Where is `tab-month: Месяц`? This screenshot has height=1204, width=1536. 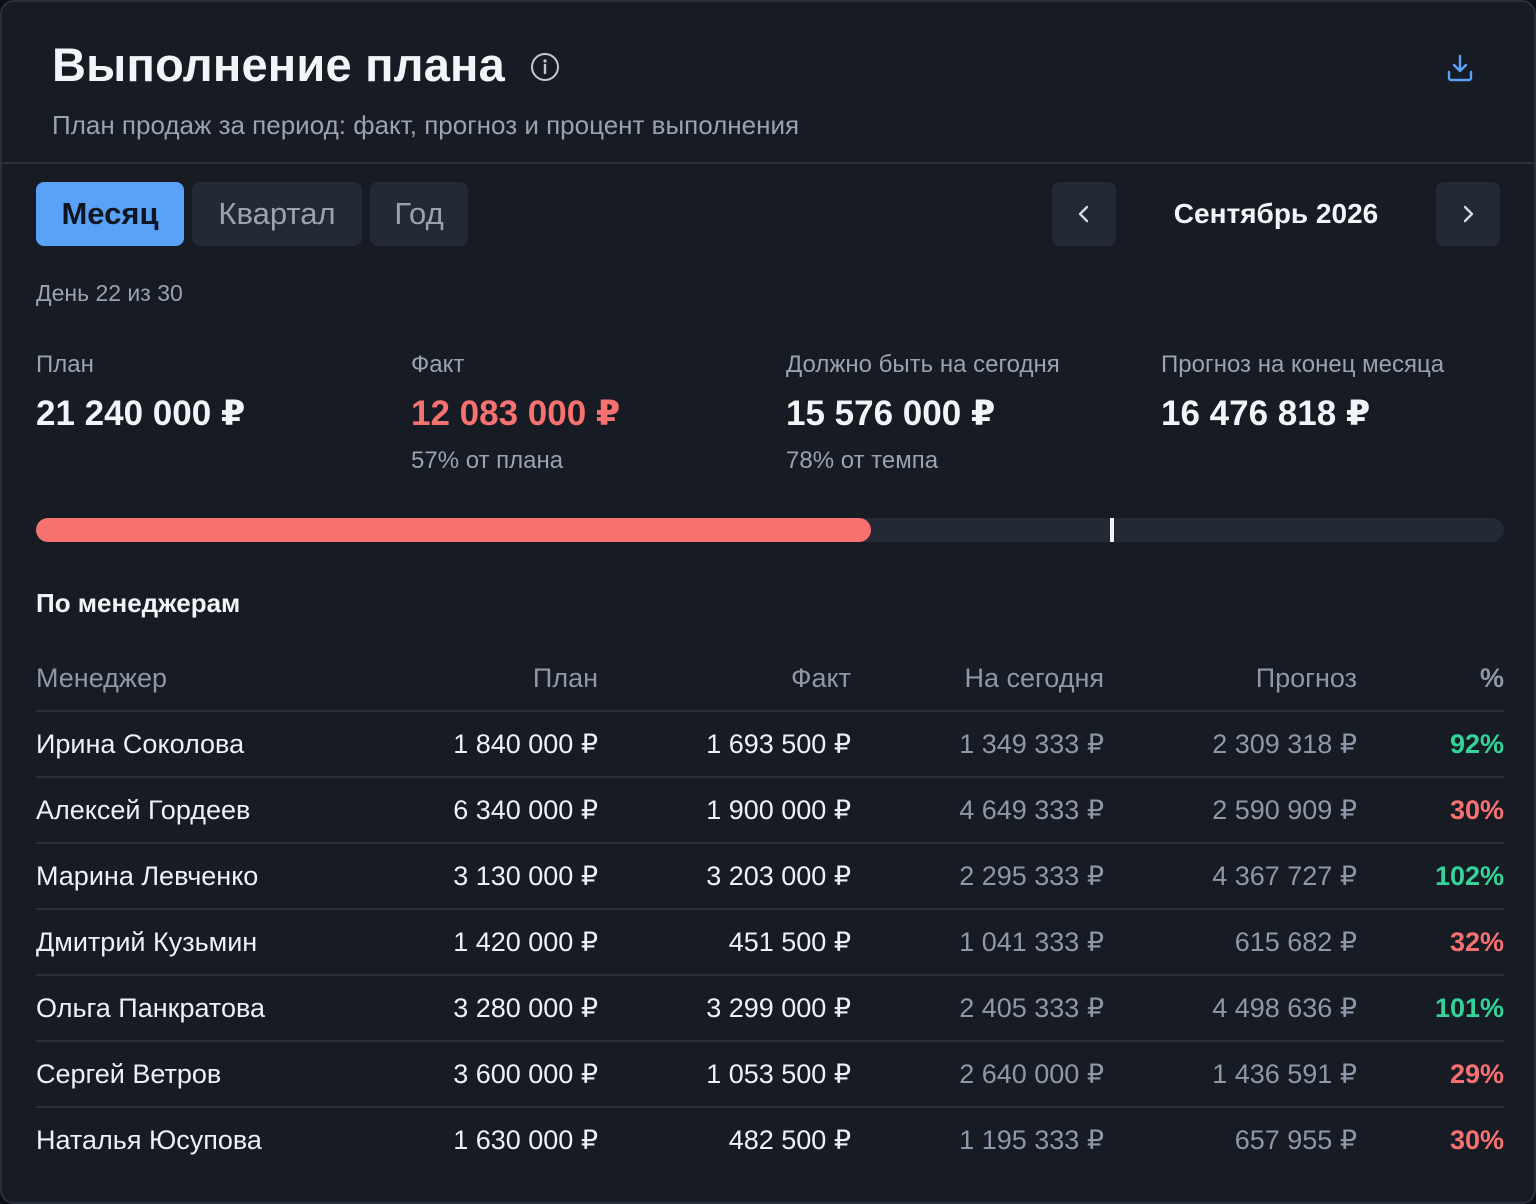 tab-month: Месяц is located at coordinates (110, 214).